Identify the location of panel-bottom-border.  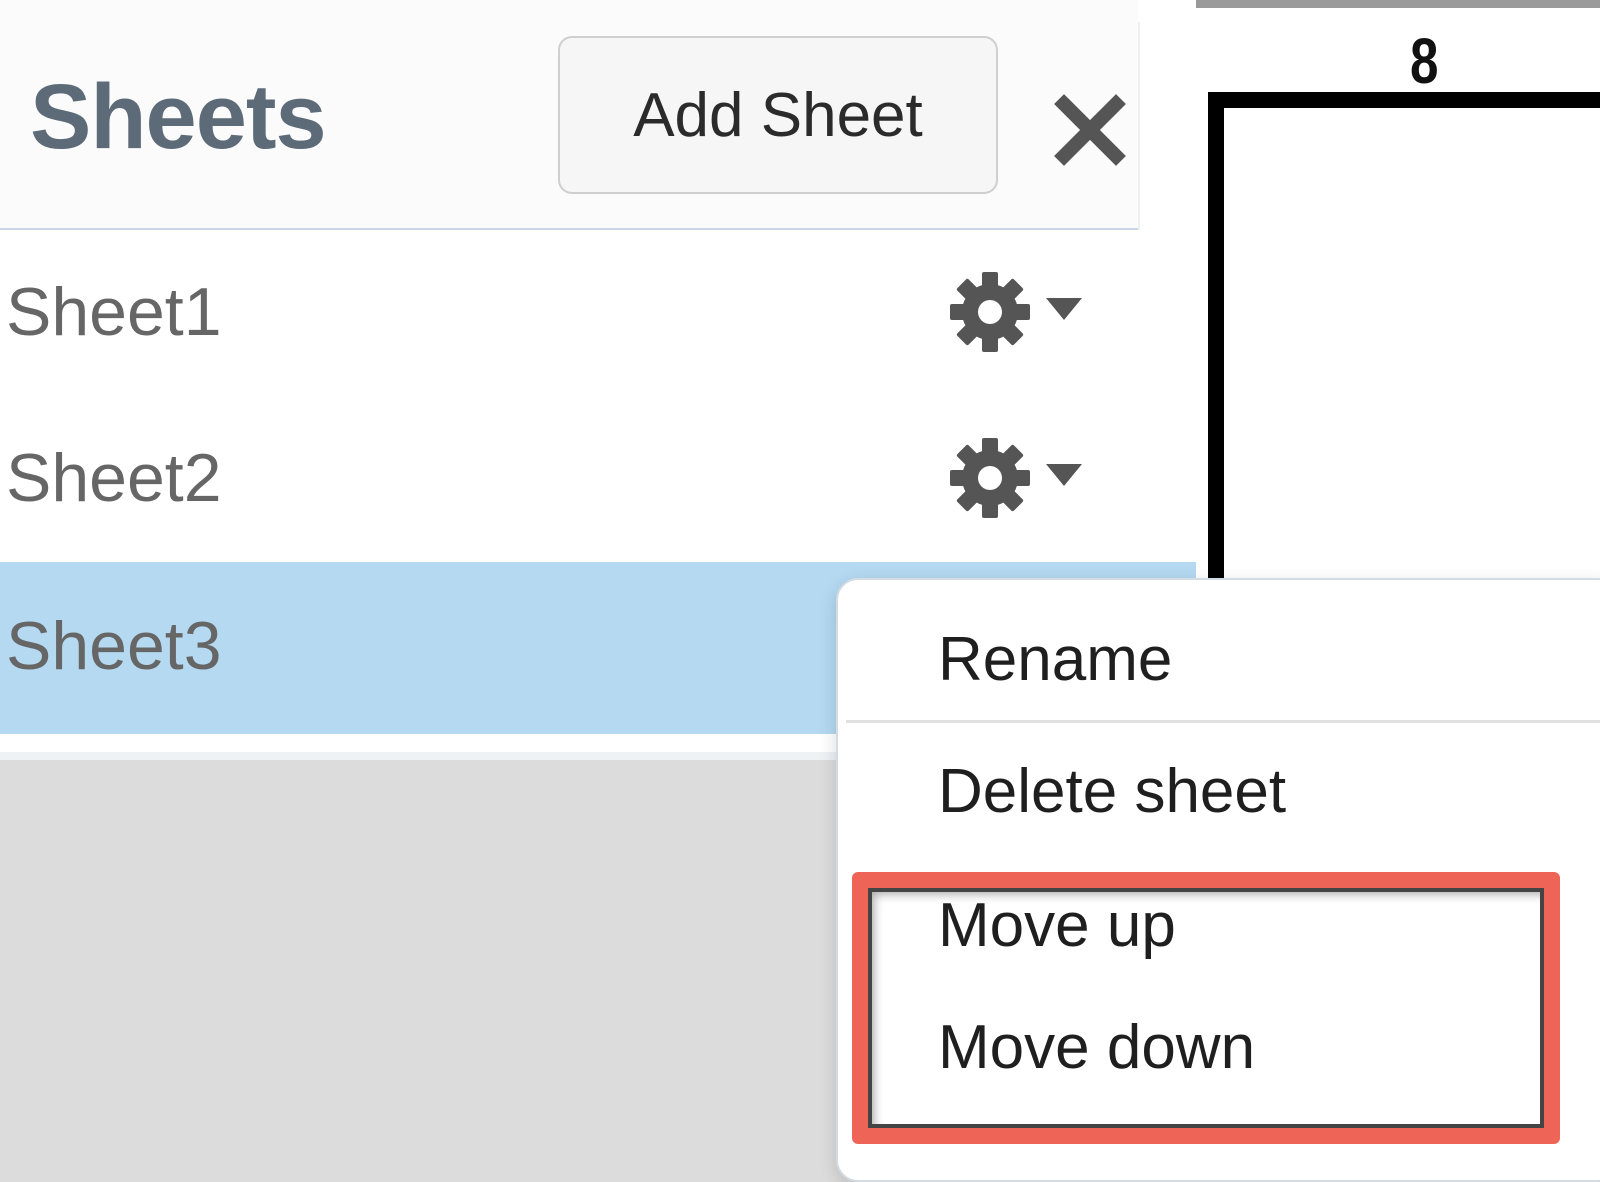
(450, 756).